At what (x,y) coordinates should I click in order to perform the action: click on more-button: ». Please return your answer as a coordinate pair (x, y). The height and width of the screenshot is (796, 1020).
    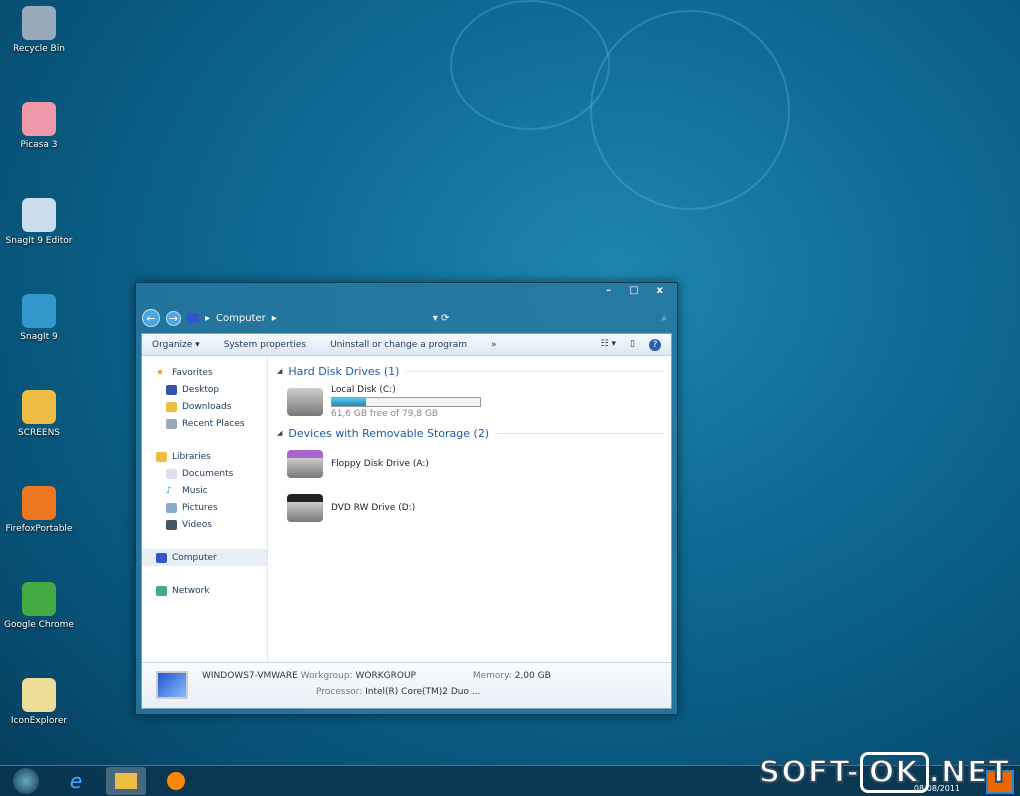
    Looking at the image, I should click on (494, 345).